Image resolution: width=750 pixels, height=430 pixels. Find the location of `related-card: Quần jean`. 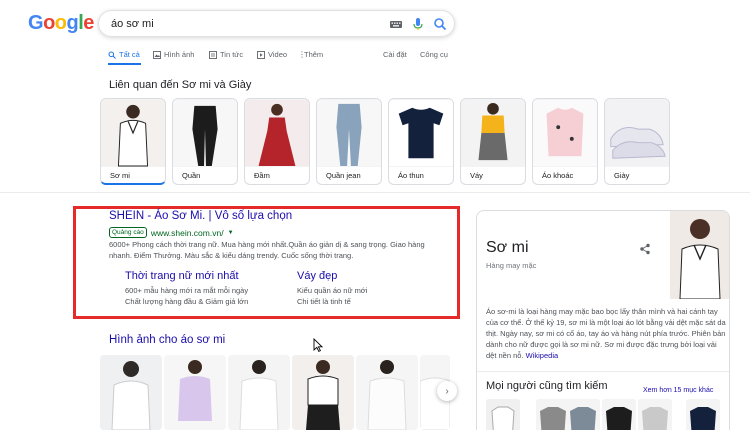

related-card: Quần jean is located at coordinates (349, 141).